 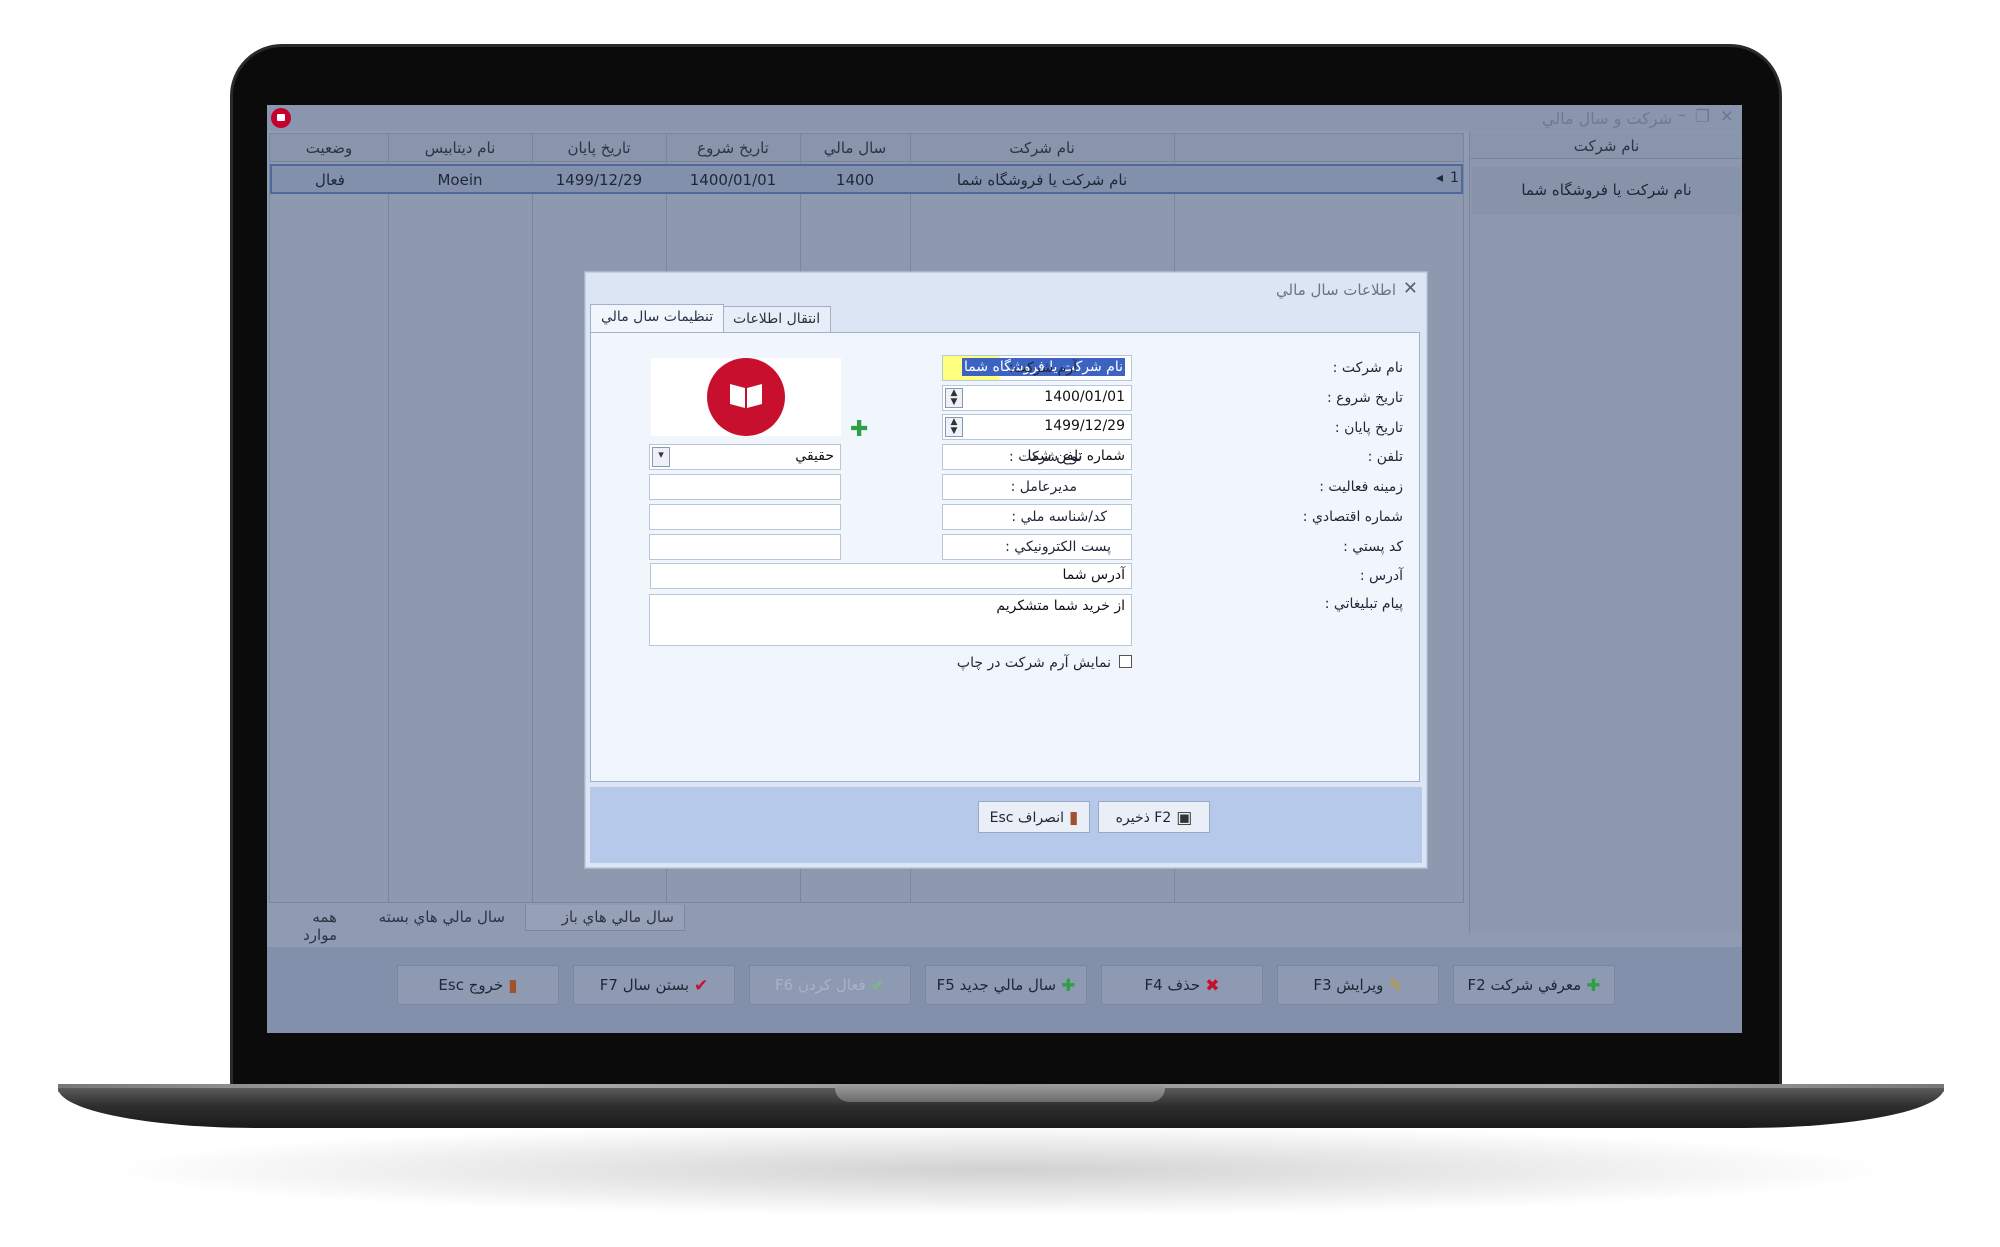 I want to click on exit-button: ▮خروج Esc, so click(x=478, y=985).